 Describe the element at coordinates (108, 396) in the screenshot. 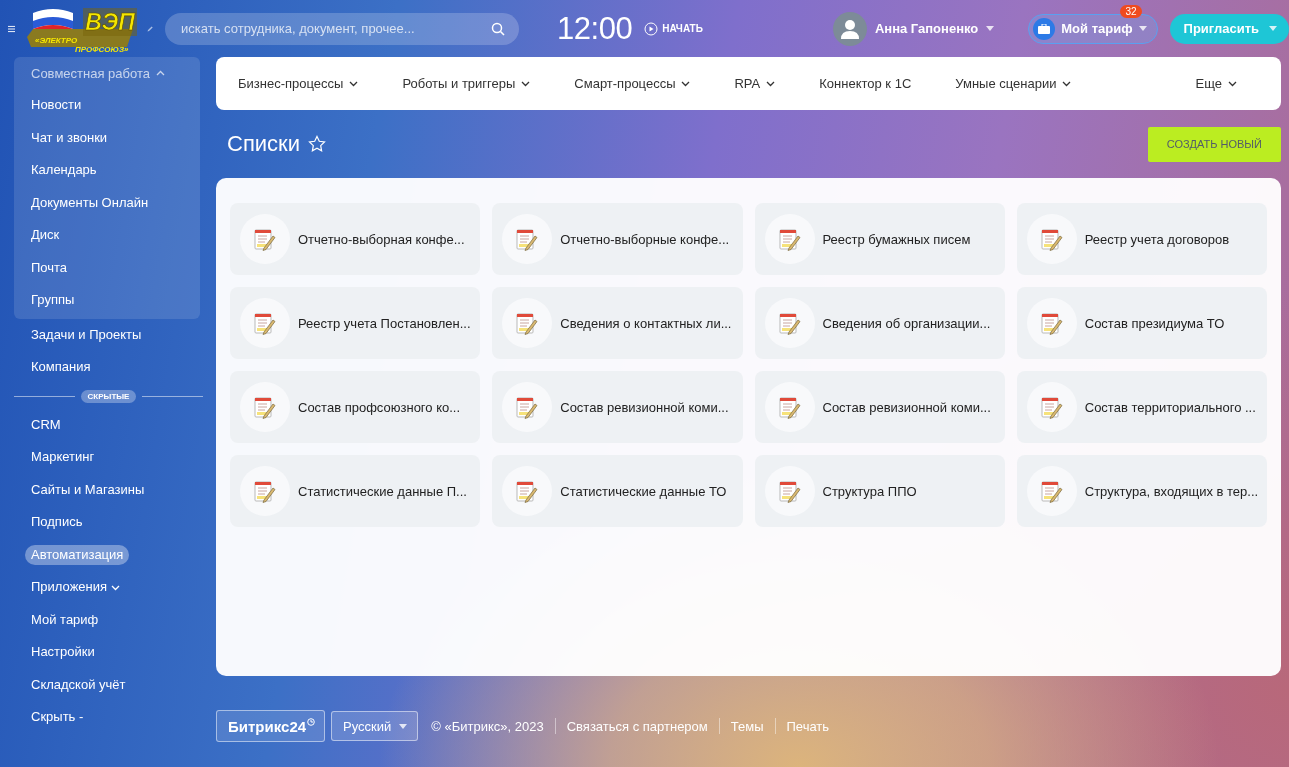

I see `hidden-label: СКРЫТЫЕ` at that location.